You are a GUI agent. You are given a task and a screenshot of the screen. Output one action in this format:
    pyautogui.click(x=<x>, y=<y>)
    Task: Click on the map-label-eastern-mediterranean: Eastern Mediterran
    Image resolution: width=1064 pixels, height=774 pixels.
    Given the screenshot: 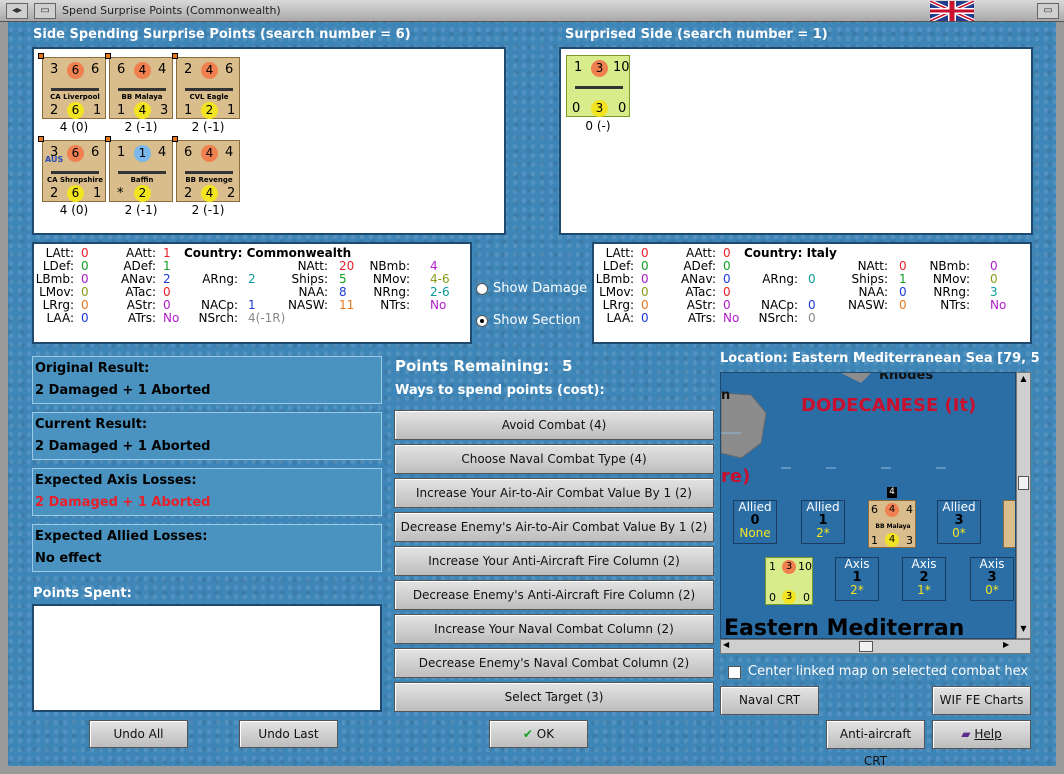 What is the action you would take?
    pyautogui.click(x=844, y=627)
    